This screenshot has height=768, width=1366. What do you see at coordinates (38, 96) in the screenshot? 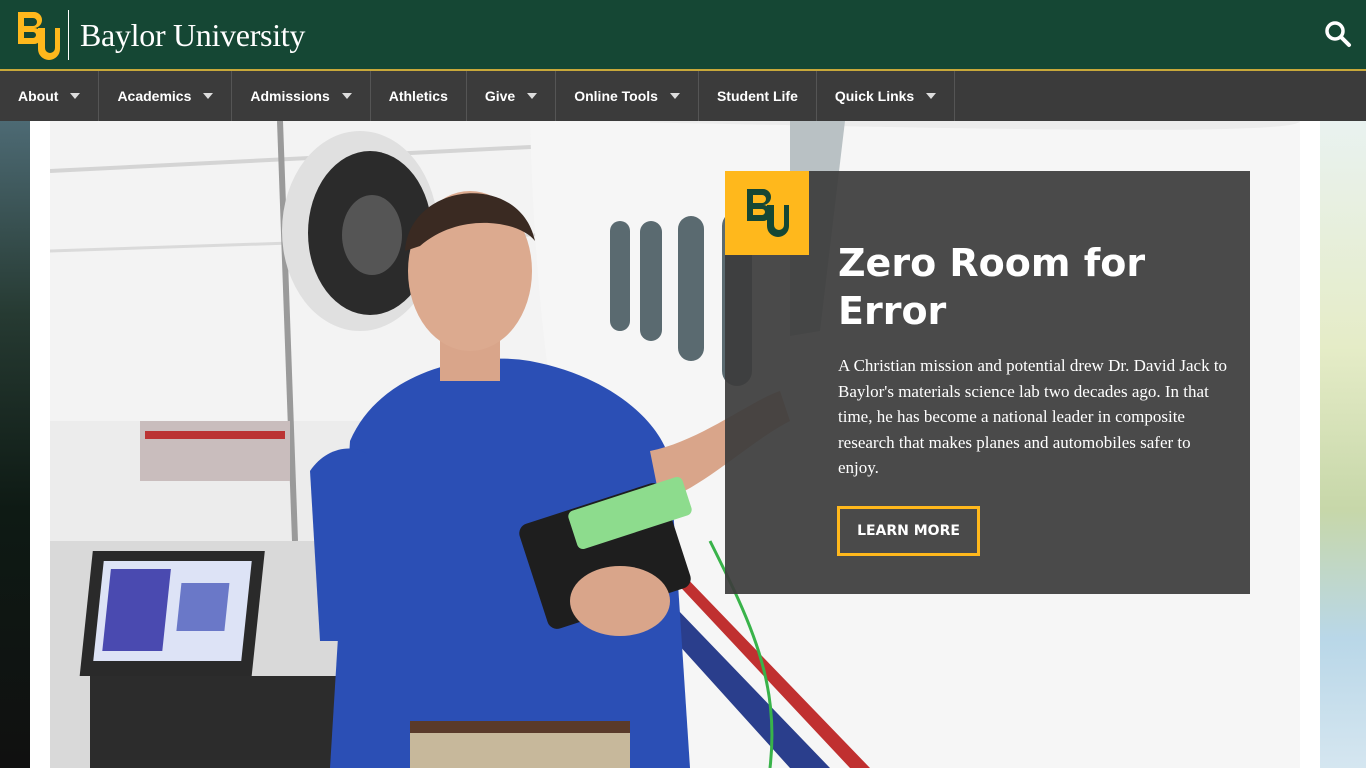
I see `nav-label: About` at bounding box center [38, 96].